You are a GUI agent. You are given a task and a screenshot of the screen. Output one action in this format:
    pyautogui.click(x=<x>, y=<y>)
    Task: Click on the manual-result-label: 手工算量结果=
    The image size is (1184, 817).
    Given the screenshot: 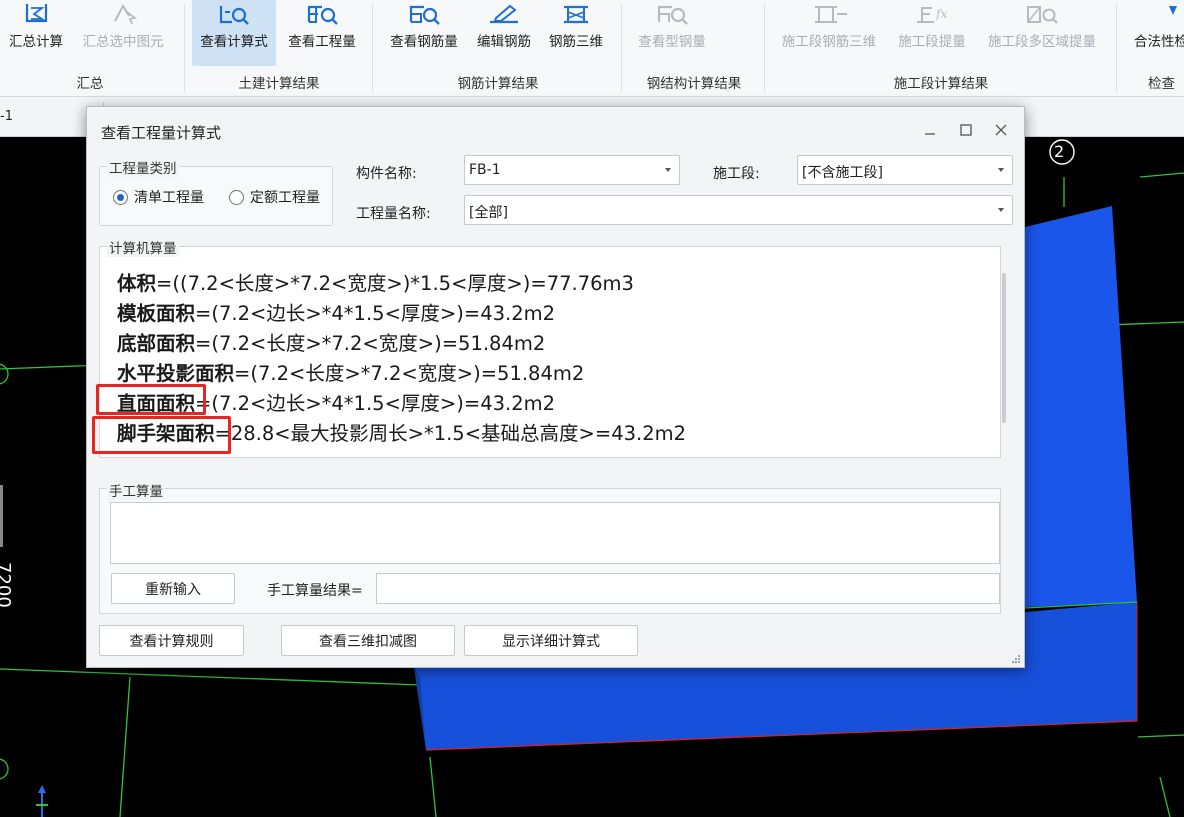 What is the action you would take?
    pyautogui.click(x=315, y=591)
    